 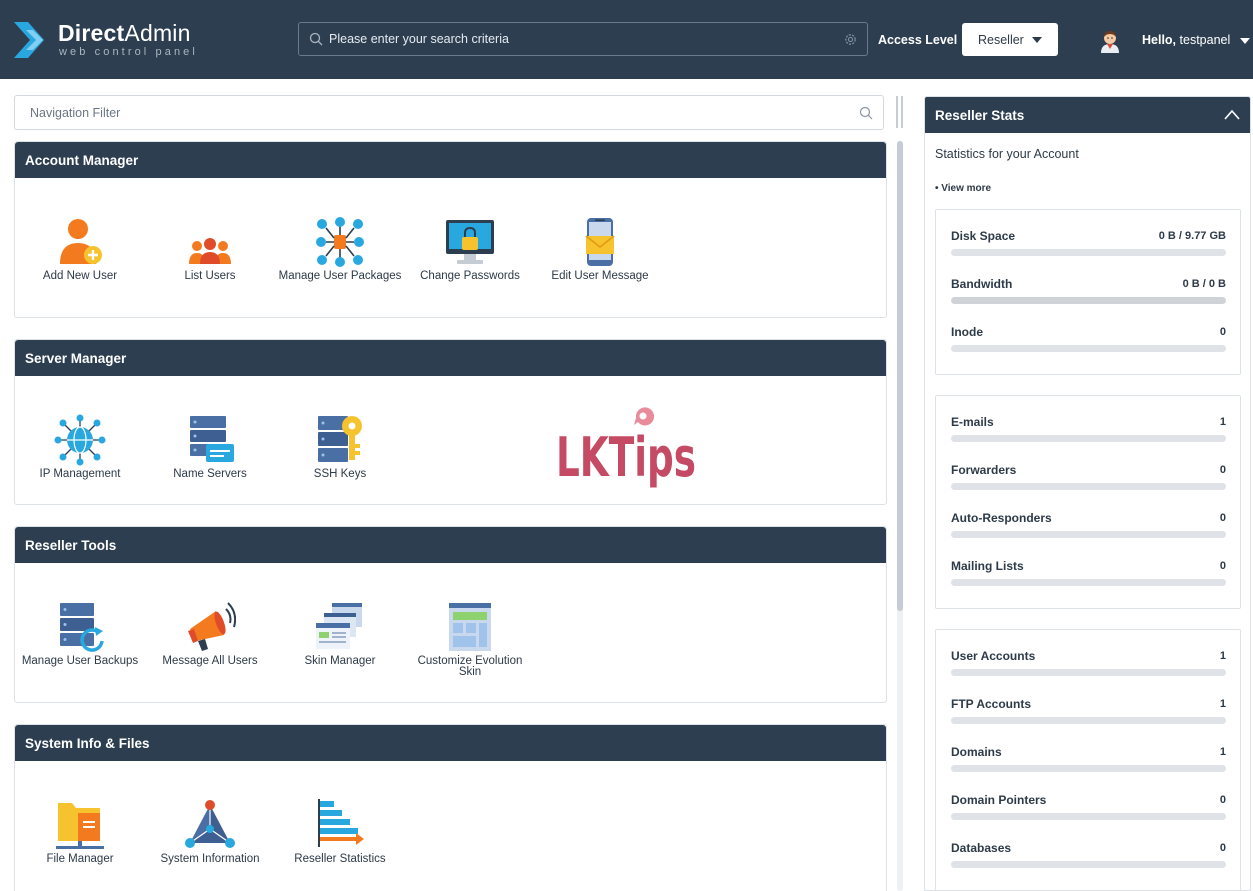 I want to click on logo-subtitle: web control panel, so click(x=128, y=52).